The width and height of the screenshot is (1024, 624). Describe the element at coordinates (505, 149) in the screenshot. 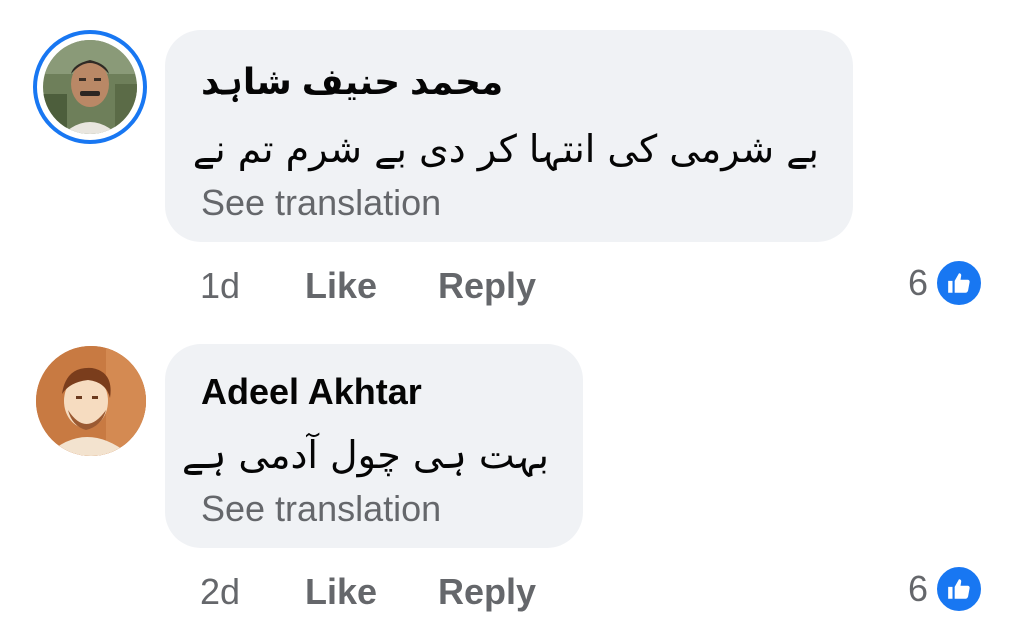

I see `comment-text: بے شرمی کی انتہا کر دی بے شرم تم نے` at that location.